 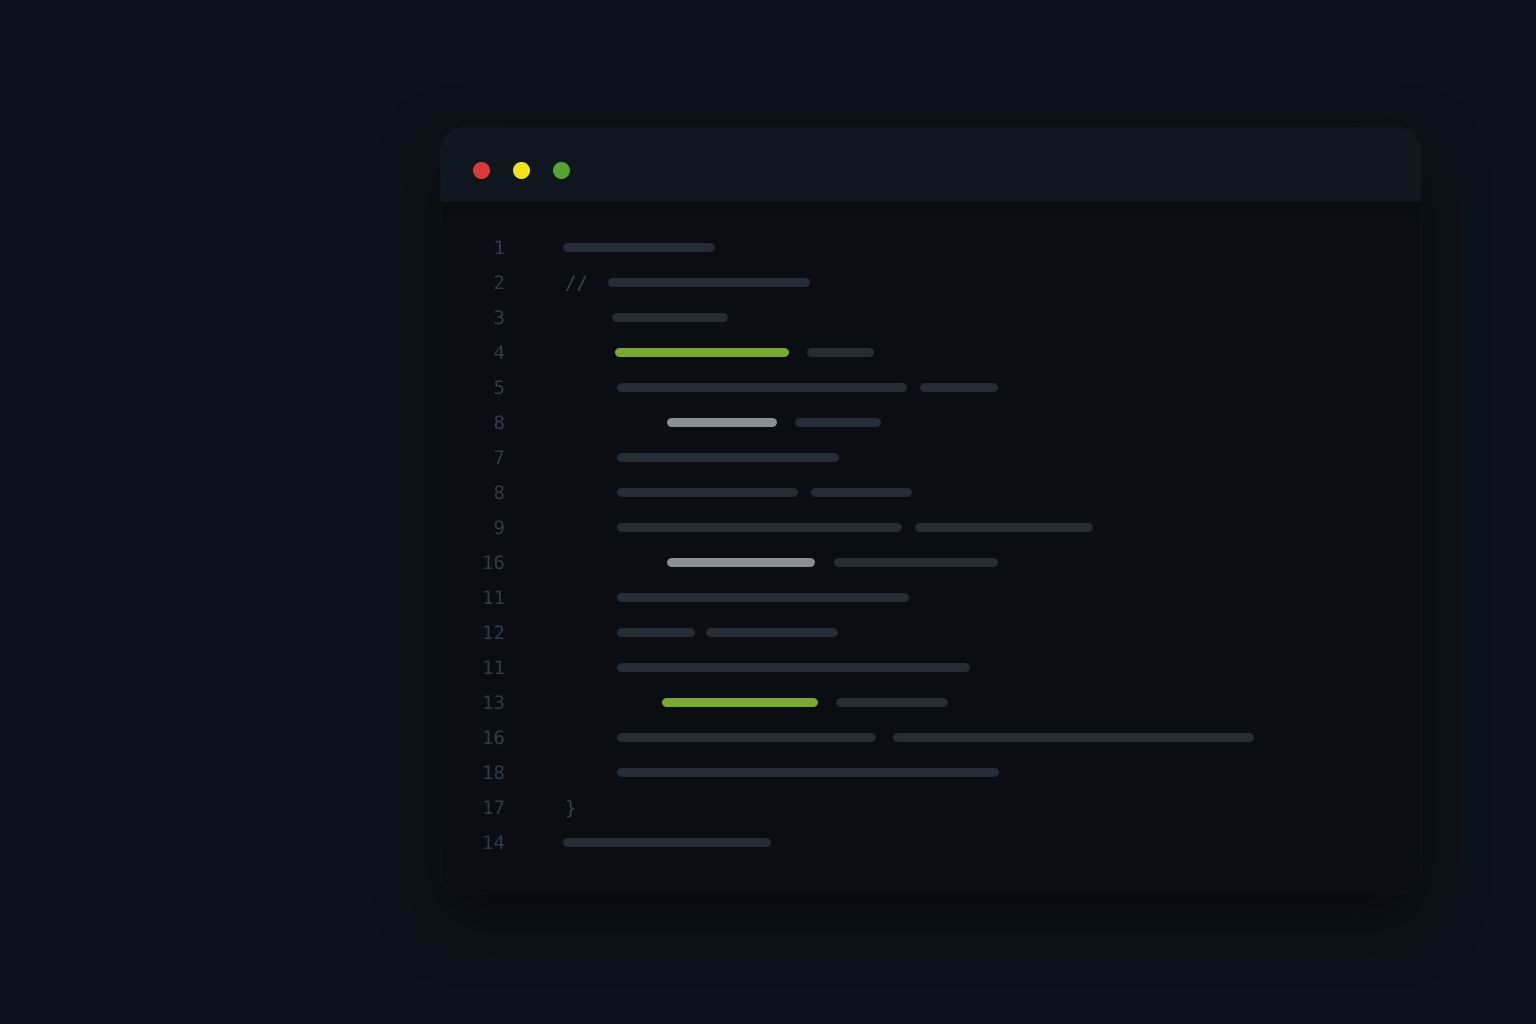 What do you see at coordinates (521, 170) in the screenshot?
I see `minimize-button` at bounding box center [521, 170].